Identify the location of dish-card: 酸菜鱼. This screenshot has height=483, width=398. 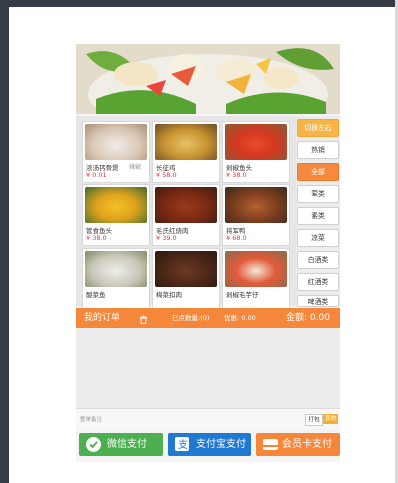
(116, 279).